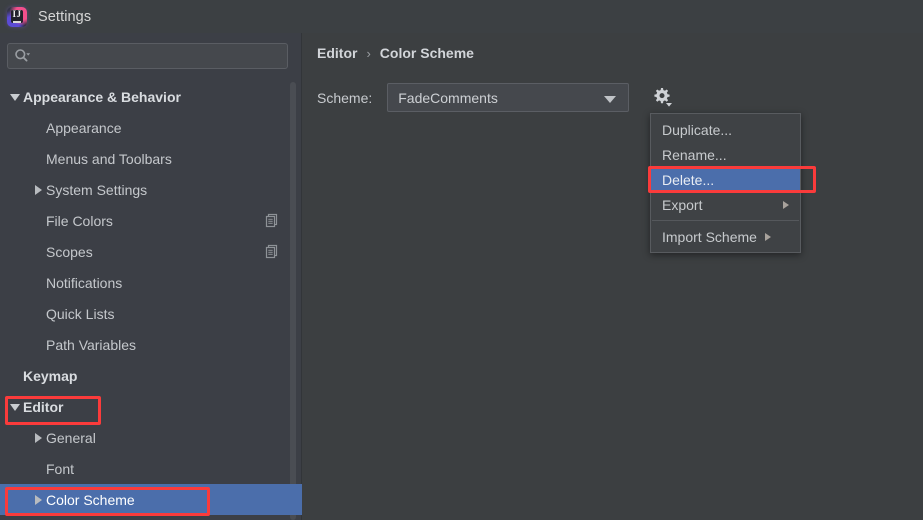 This screenshot has height=520, width=923. I want to click on sidebar-item-label: Appearance & Behavior, so click(102, 96).